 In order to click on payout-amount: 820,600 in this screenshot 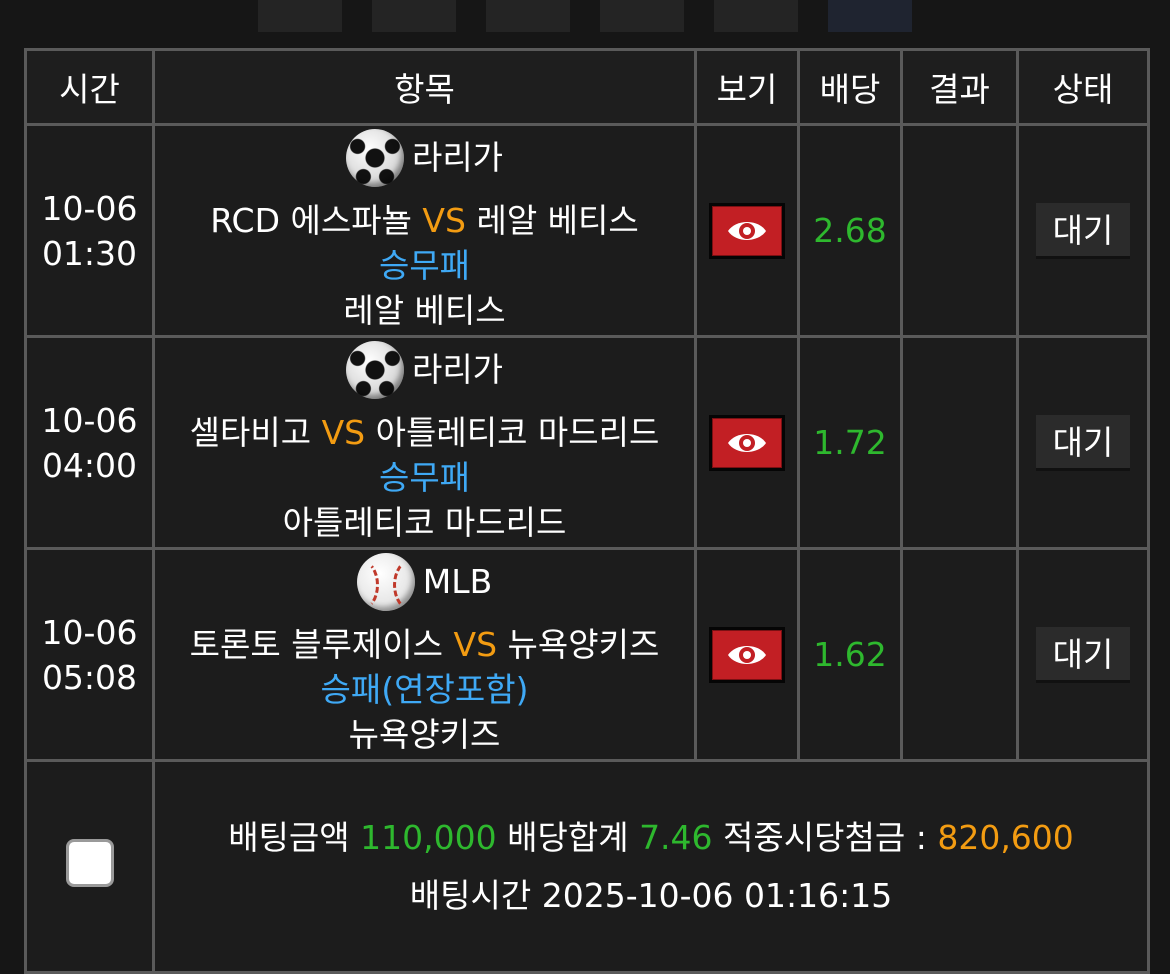, I will do `click(1005, 837)`.